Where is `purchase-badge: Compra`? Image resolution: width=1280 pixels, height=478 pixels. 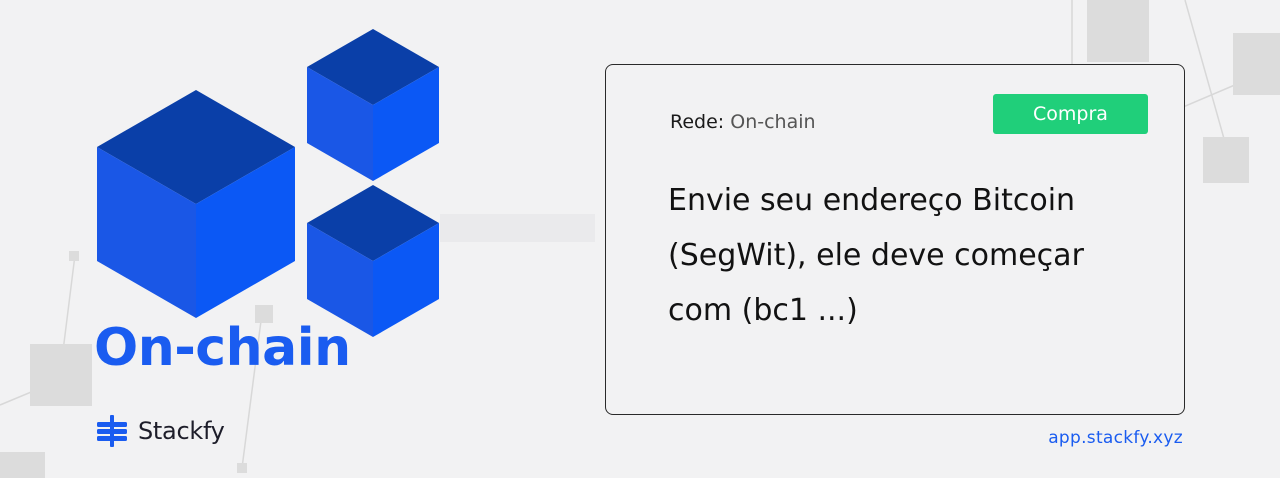
purchase-badge: Compra is located at coordinates (1070, 114).